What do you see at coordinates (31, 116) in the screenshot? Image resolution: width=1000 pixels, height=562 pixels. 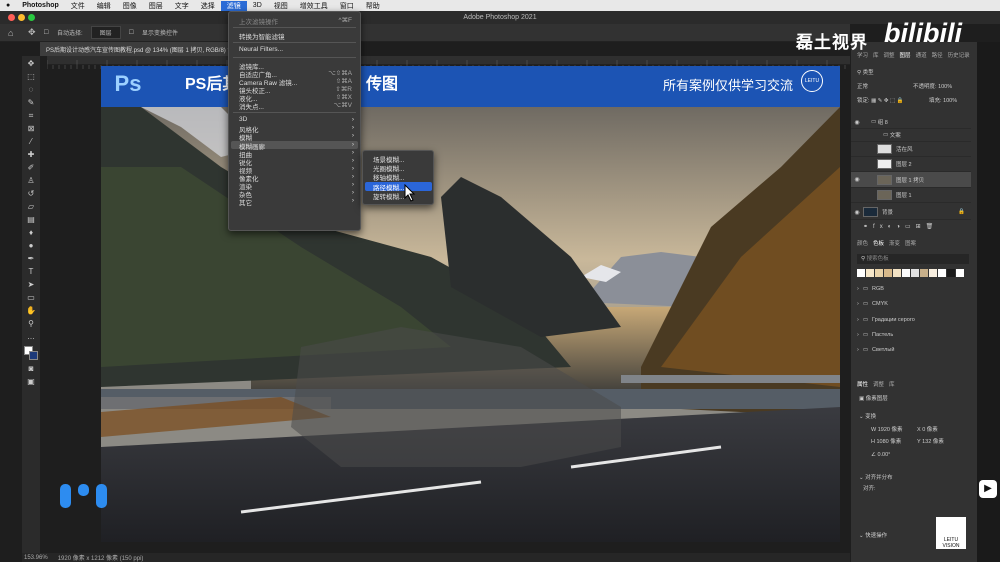 I see `crop-tool-icon: ⌗` at bounding box center [31, 116].